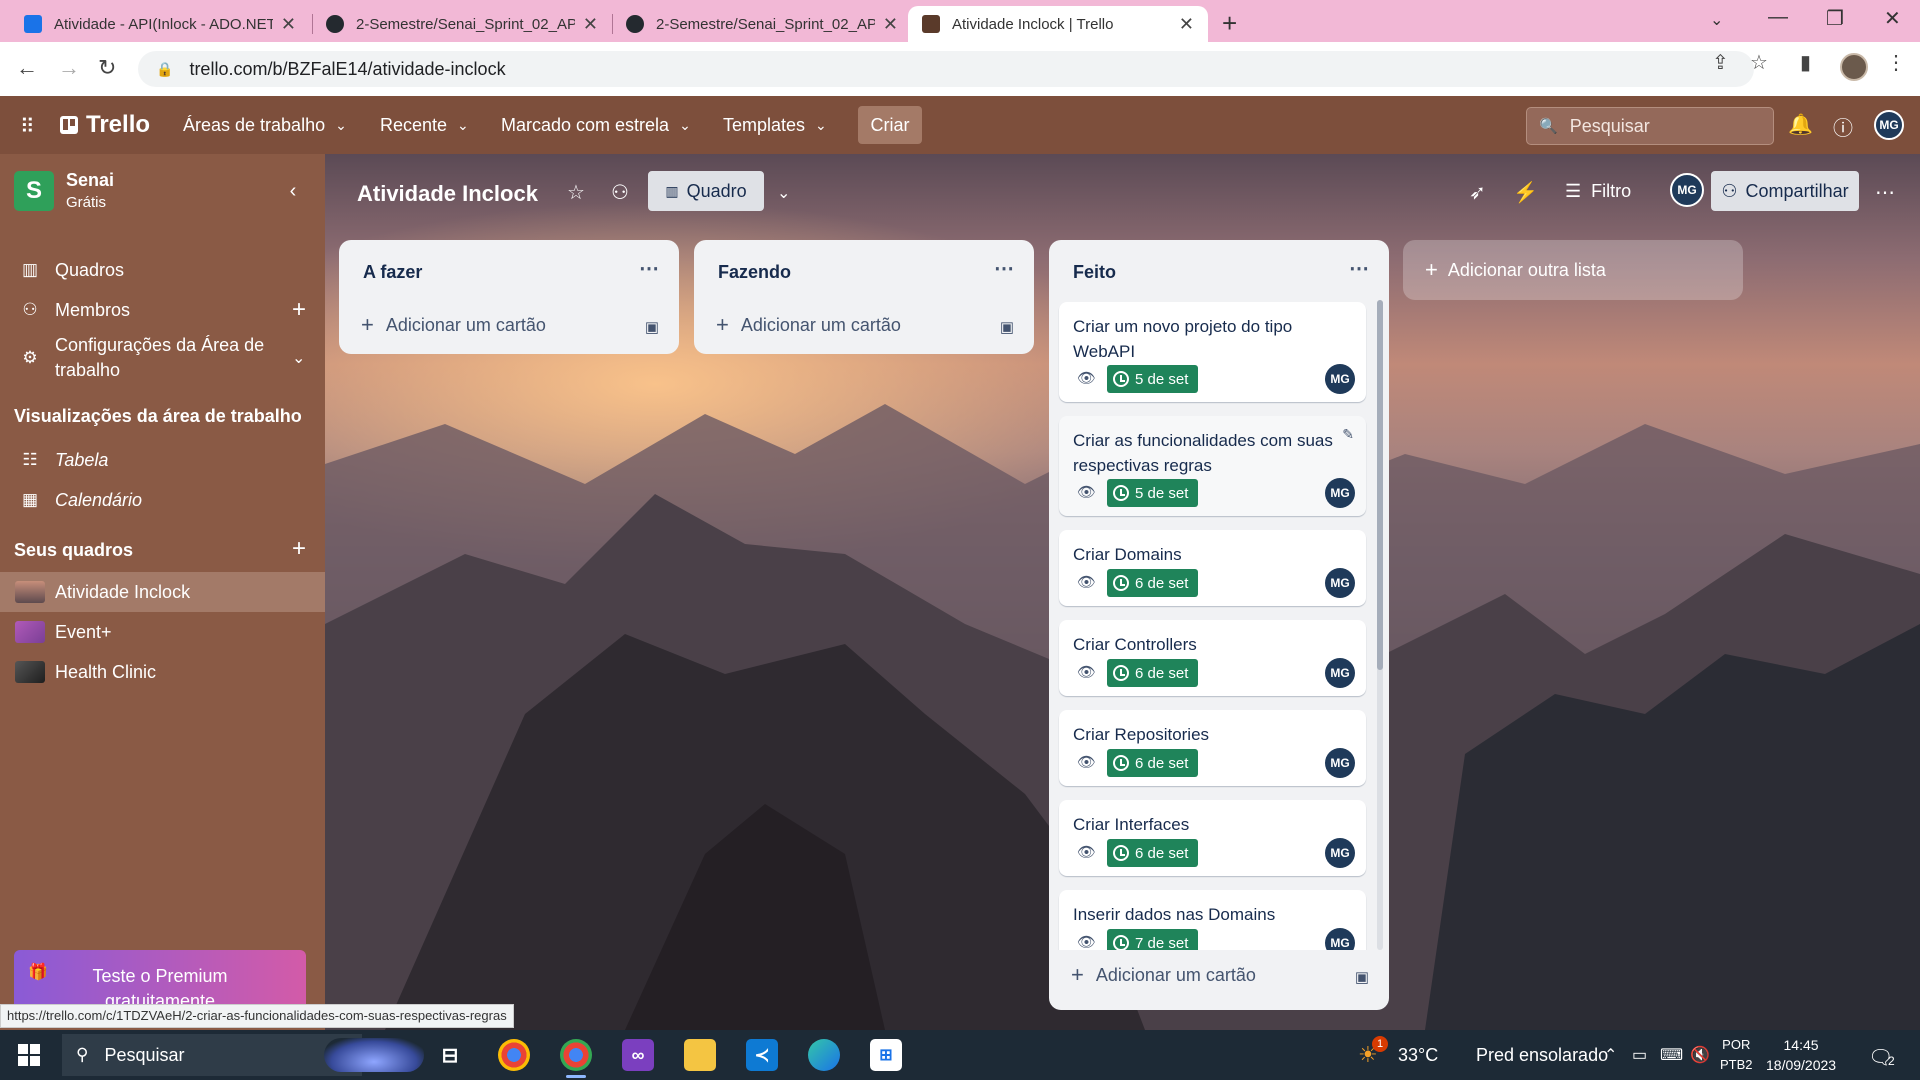  I want to click on card: Criar Domains 👁 6 de set MG, so click(1212, 568).